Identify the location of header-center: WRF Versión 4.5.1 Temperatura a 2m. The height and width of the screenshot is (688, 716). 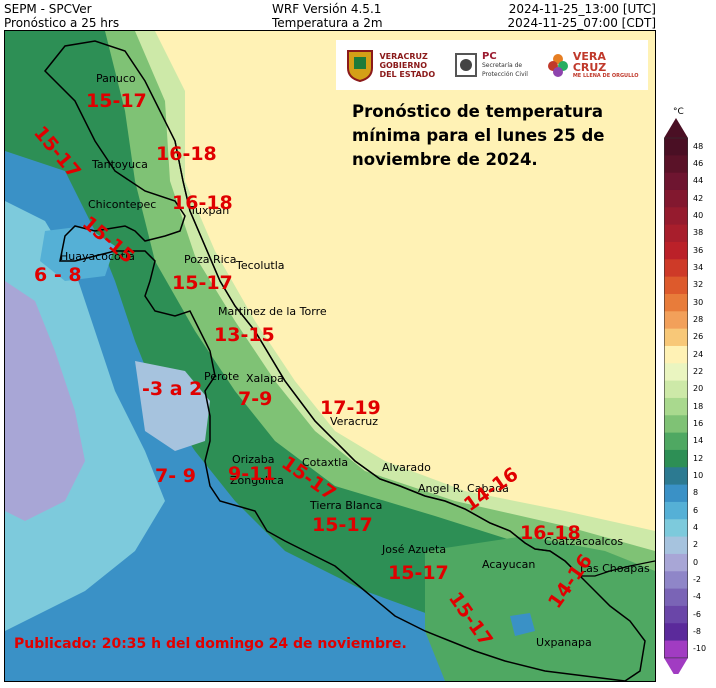
(327, 16).